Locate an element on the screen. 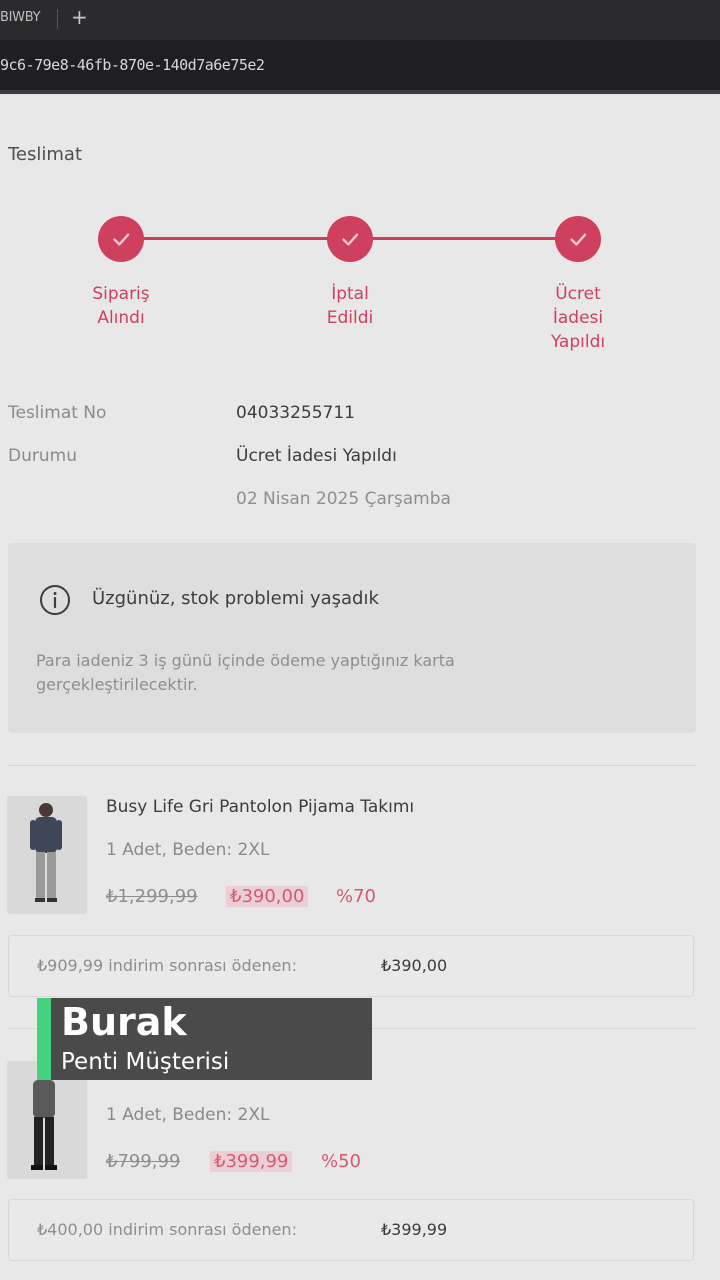 This screenshot has width=720, height=1280. status-value: Ücret İadesi Yapıldı is located at coordinates (316, 456).